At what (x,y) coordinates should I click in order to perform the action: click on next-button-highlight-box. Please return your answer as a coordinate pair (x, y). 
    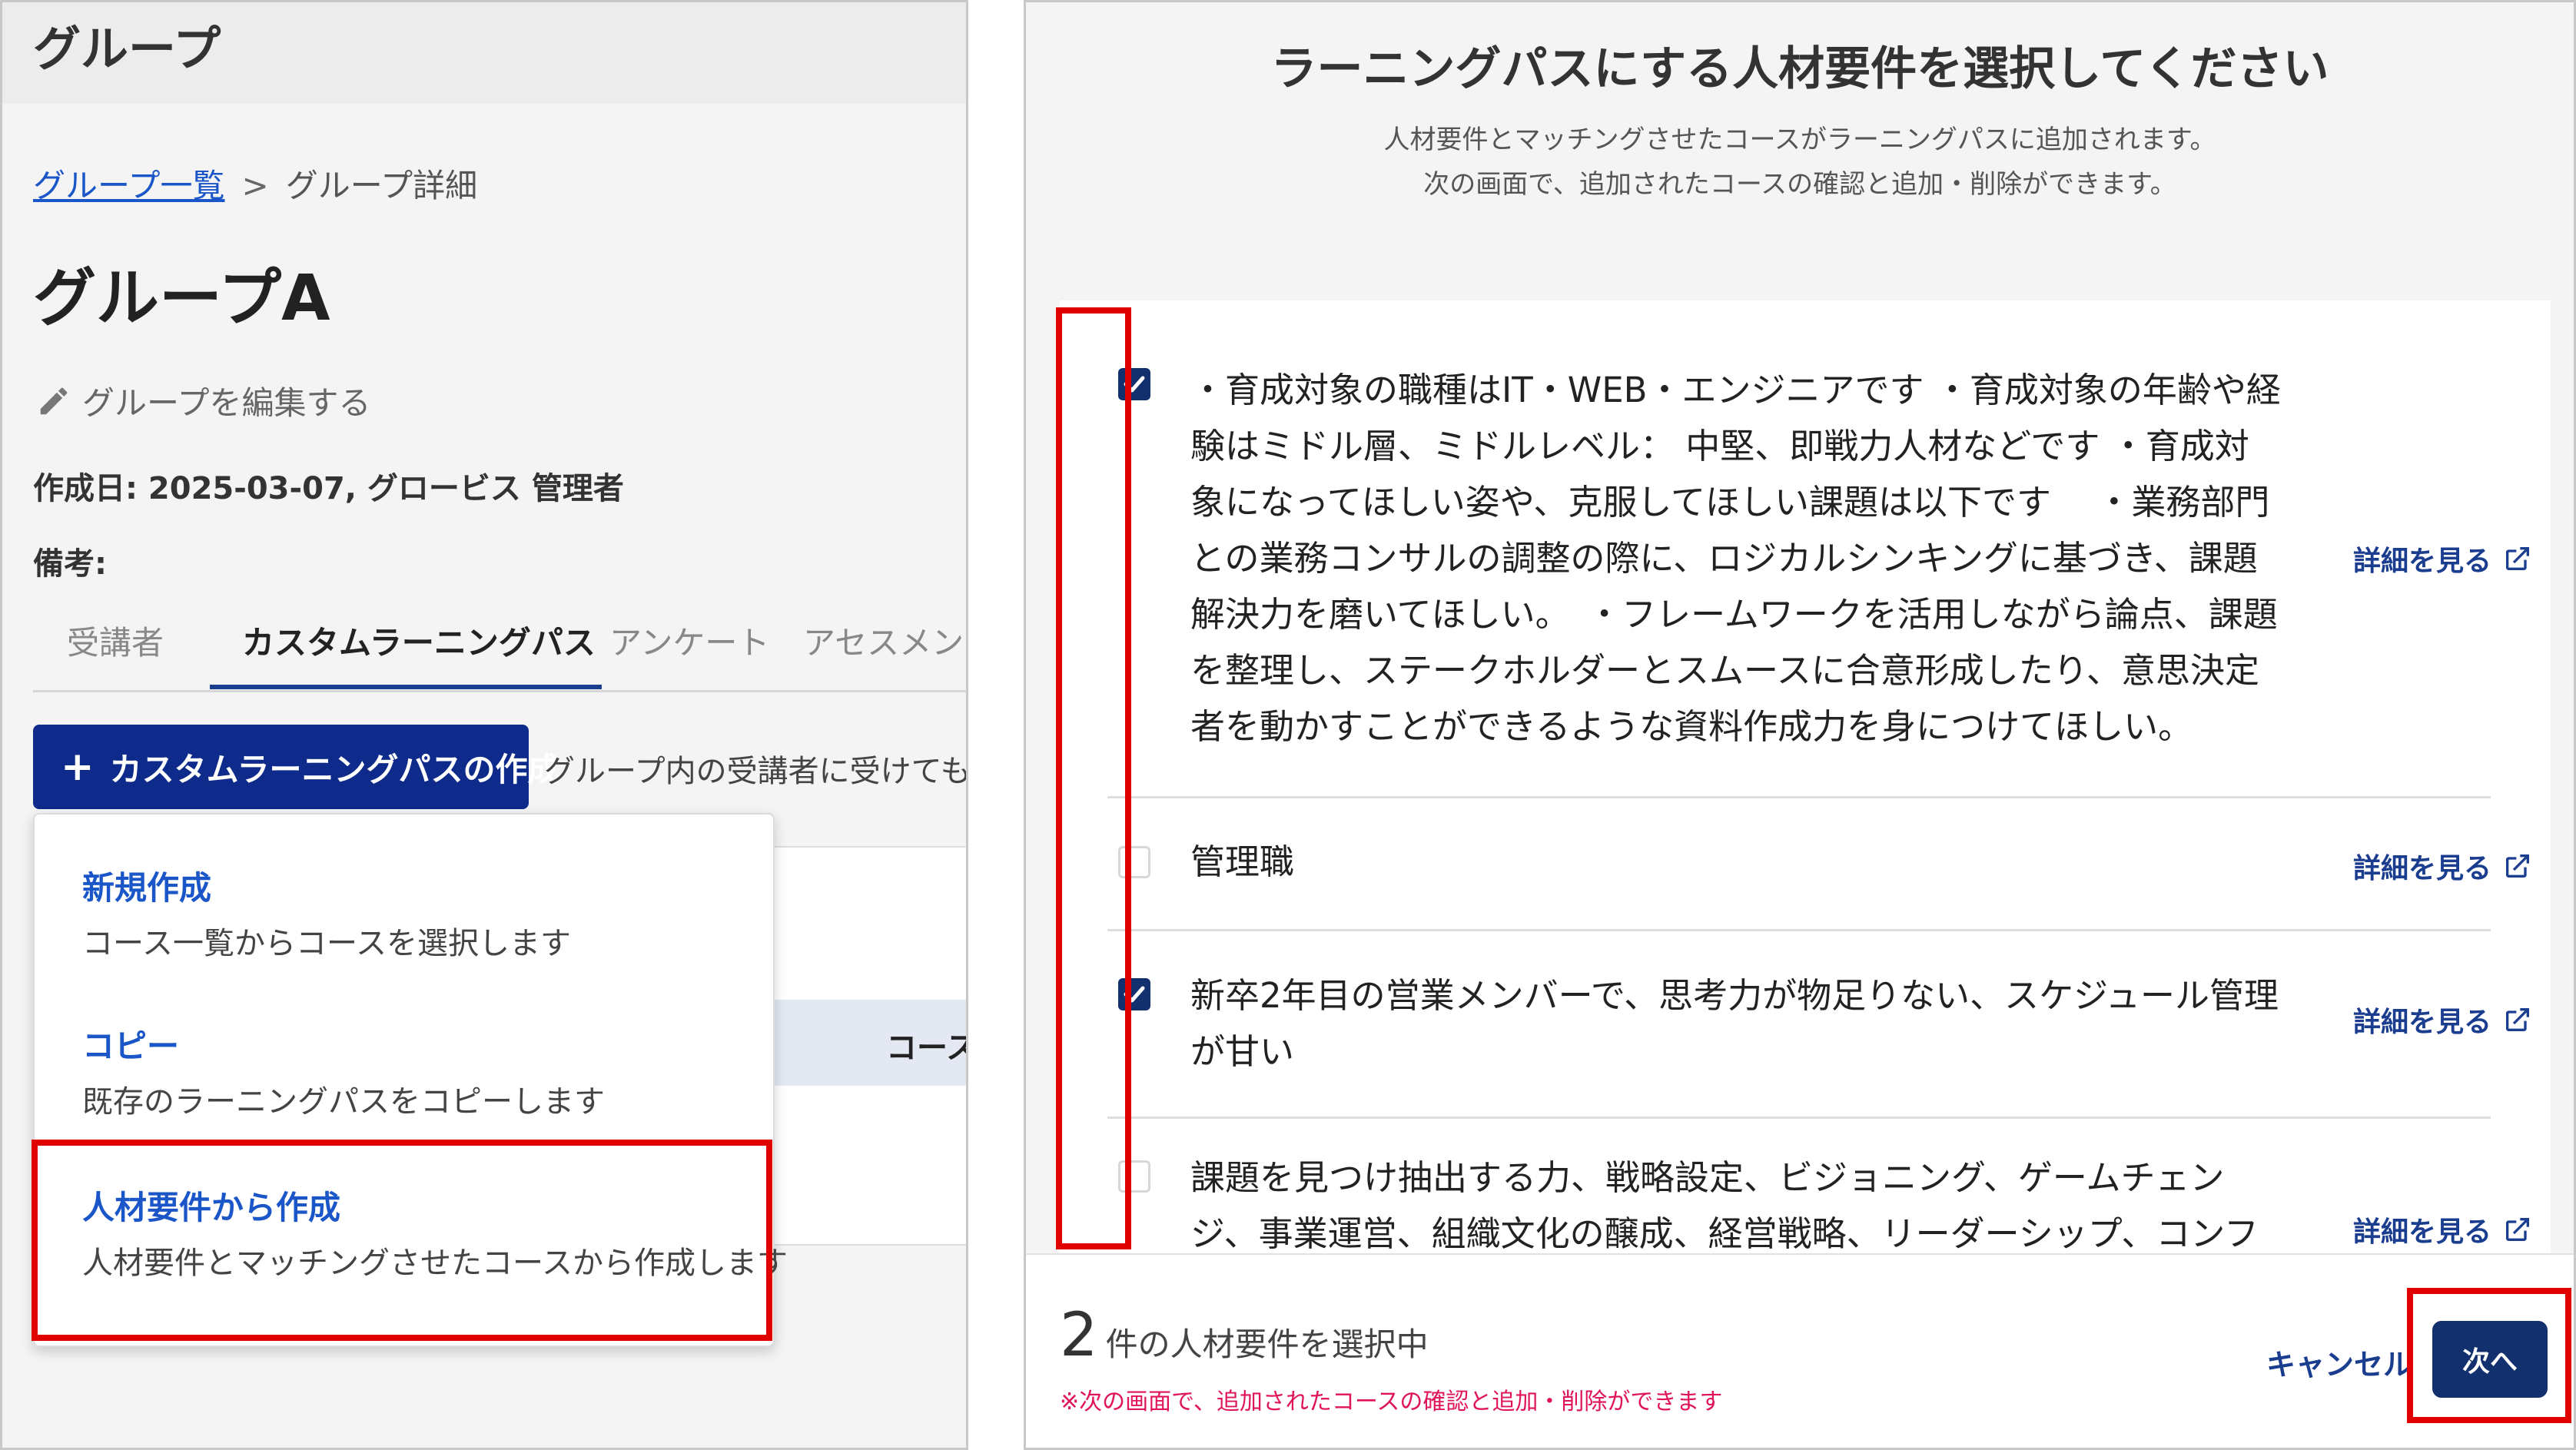
    Looking at the image, I should click on (2489, 1355).